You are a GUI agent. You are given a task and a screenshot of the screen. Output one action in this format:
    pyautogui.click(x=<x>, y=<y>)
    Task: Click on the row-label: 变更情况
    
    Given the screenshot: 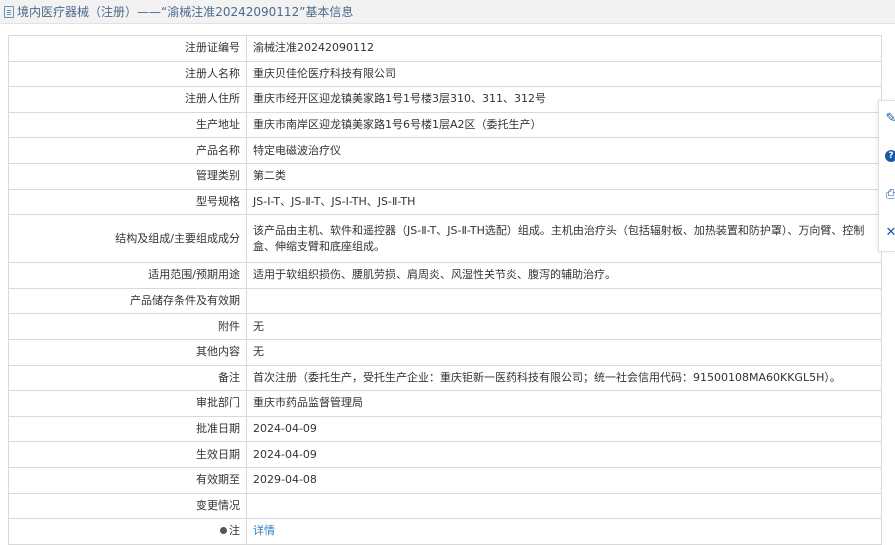 What is the action you would take?
    pyautogui.click(x=127, y=506)
    